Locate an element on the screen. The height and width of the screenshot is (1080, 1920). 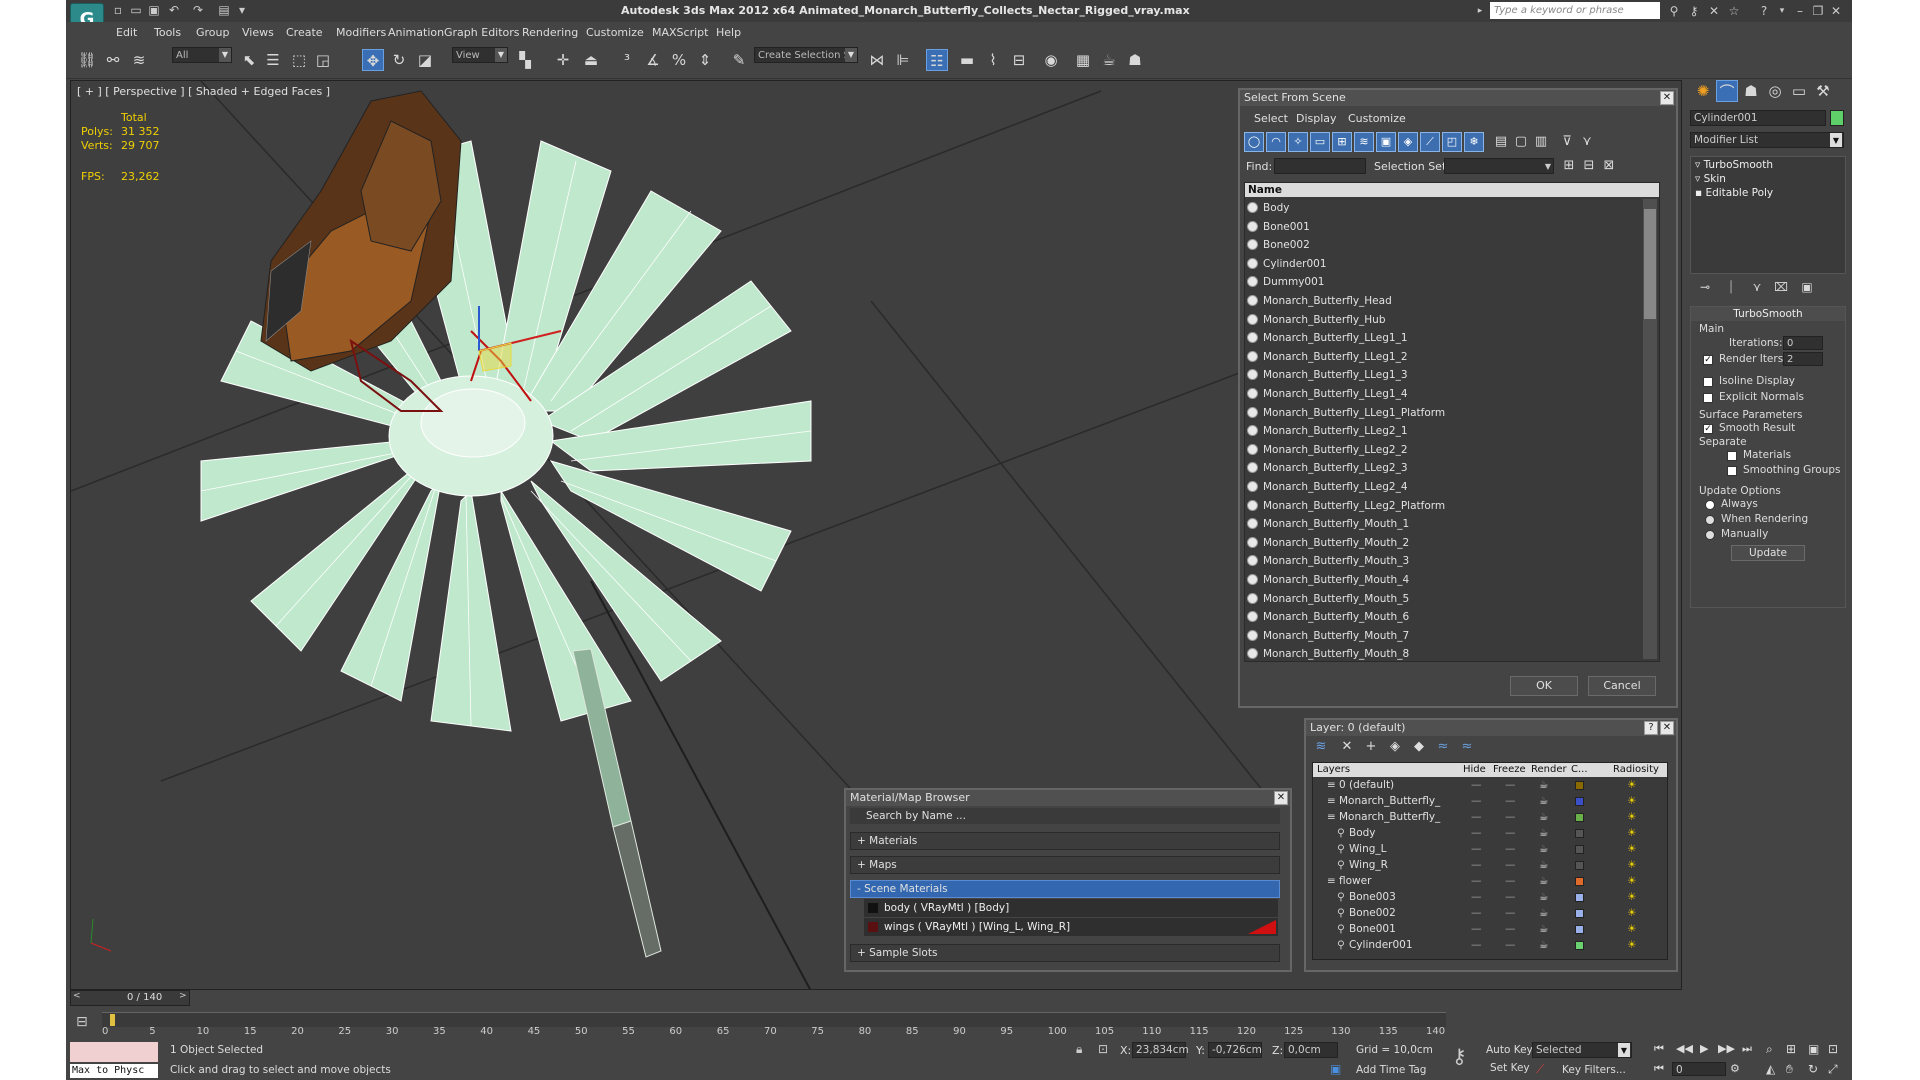
rollout-title: TurboSmooth is located at coordinates (1768, 314).